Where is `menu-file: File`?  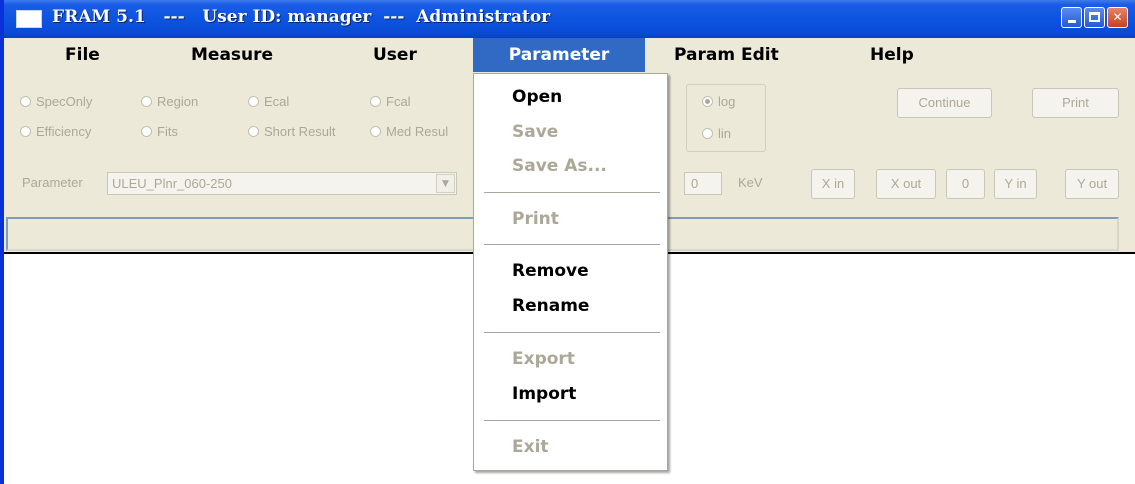
menu-file: File is located at coordinates (82, 55).